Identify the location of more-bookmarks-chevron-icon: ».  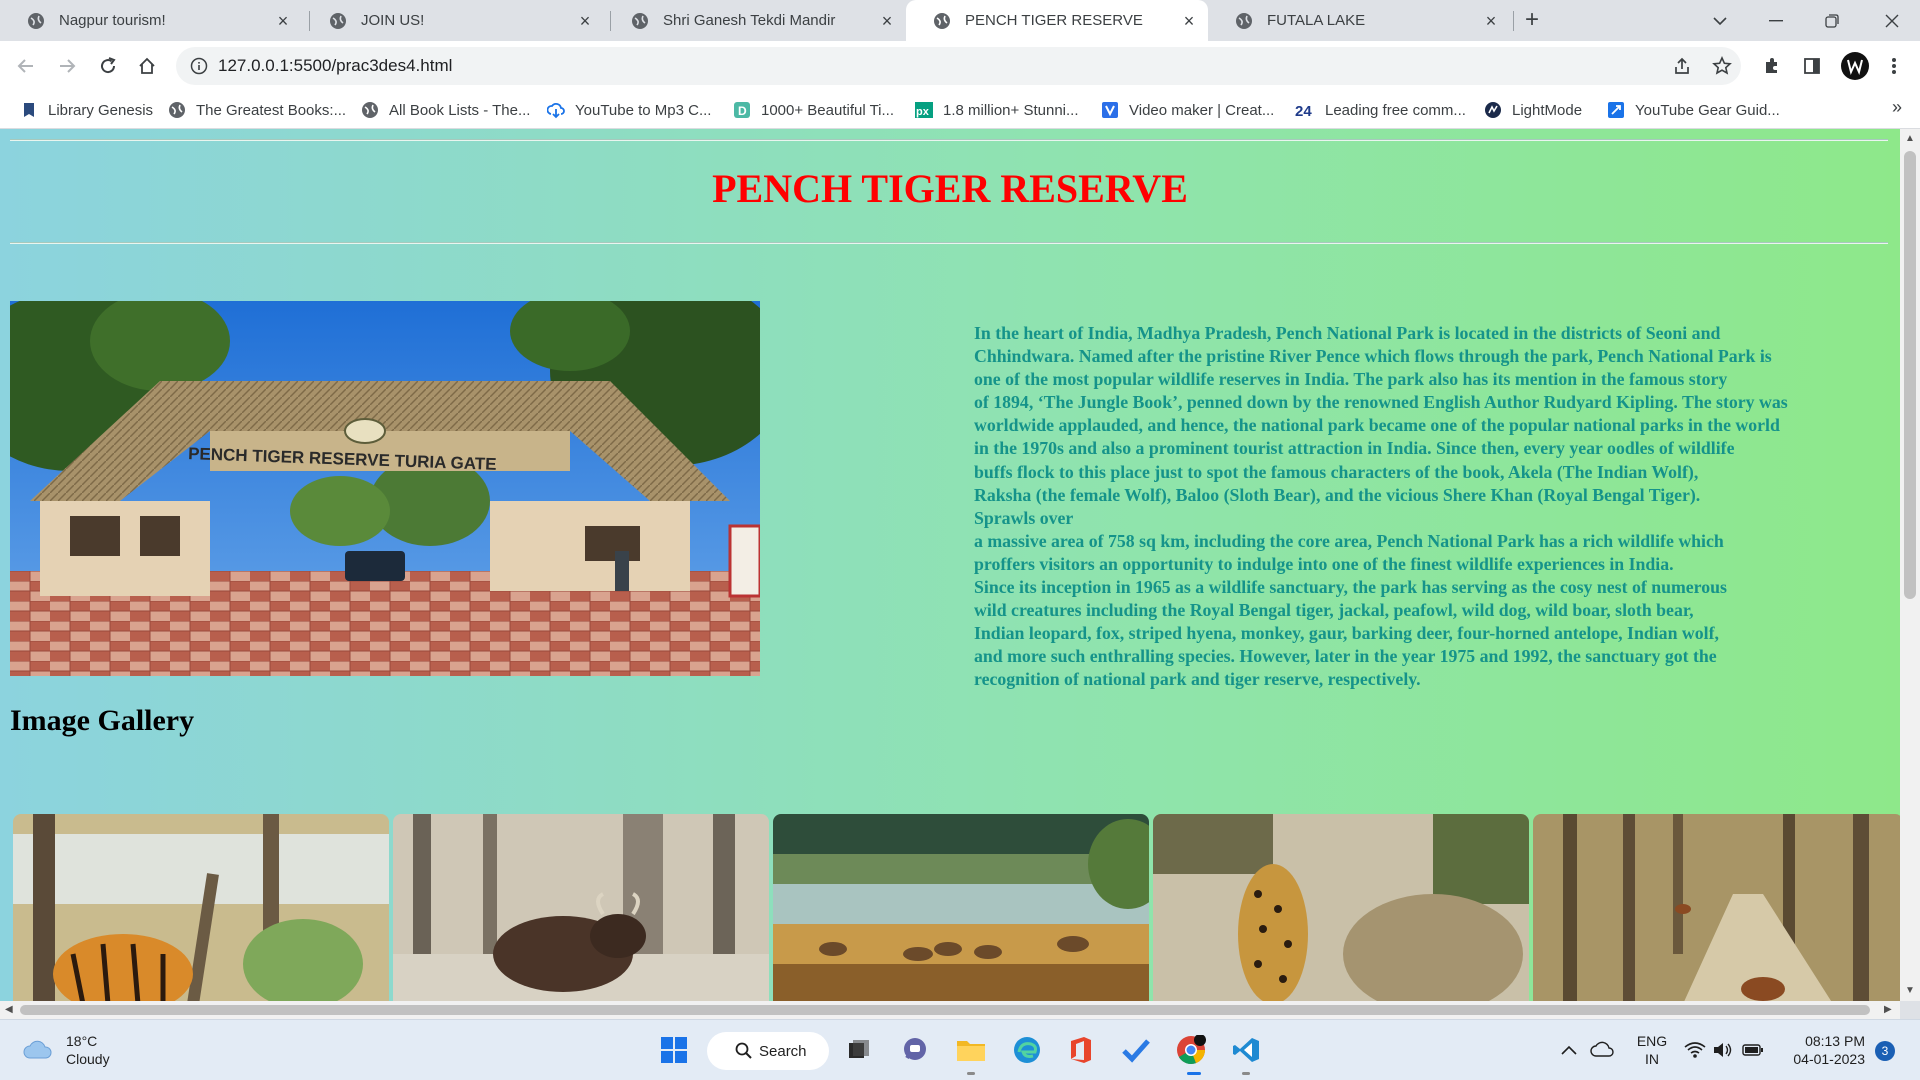
(1897, 107).